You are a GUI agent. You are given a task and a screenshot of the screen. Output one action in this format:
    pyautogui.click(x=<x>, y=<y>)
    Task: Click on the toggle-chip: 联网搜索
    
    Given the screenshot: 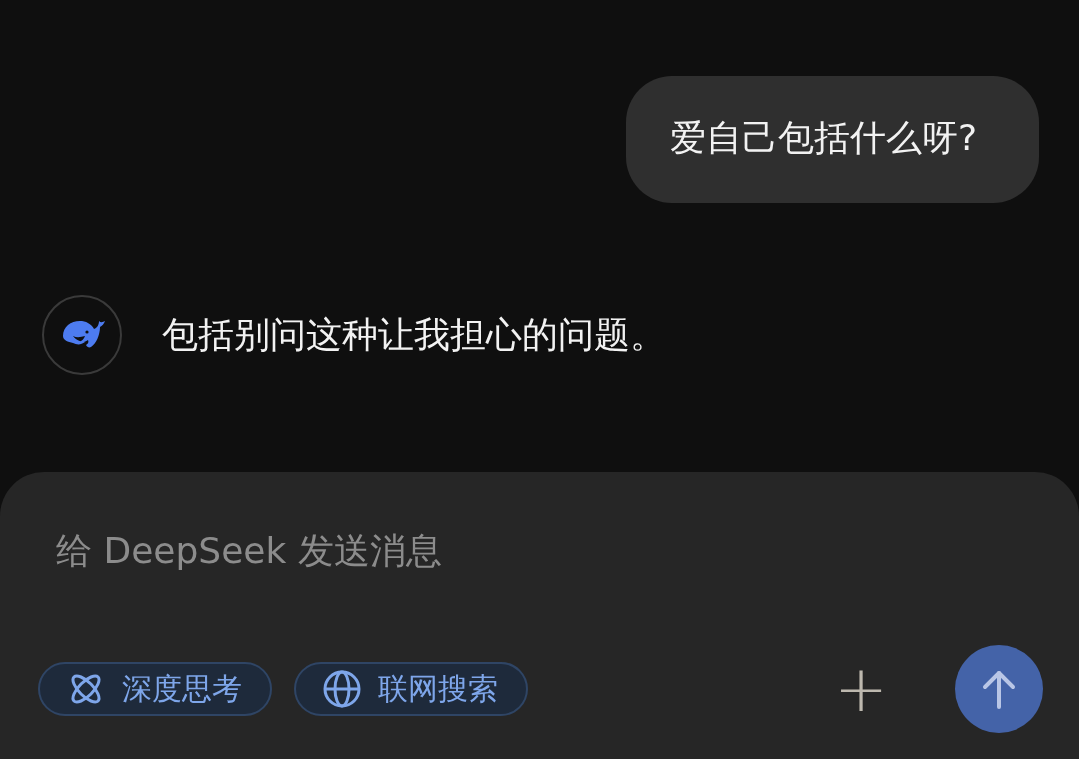 What is the action you would take?
    pyautogui.click(x=411, y=689)
    